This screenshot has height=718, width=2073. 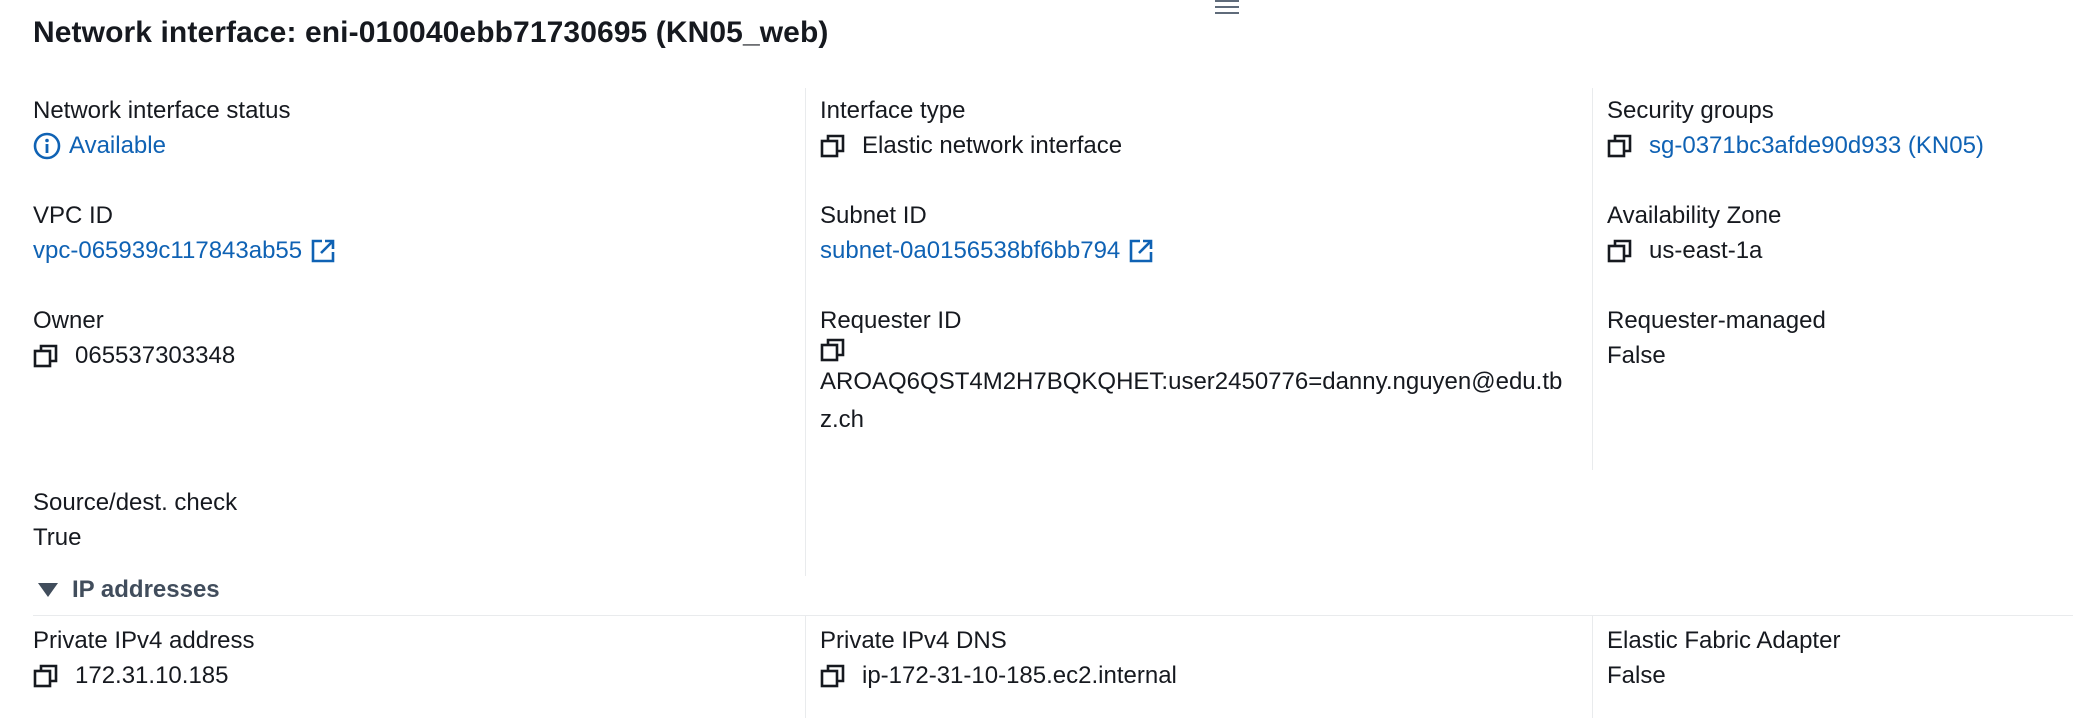 What do you see at coordinates (893, 110) in the screenshot?
I see `field-label: Interface type` at bounding box center [893, 110].